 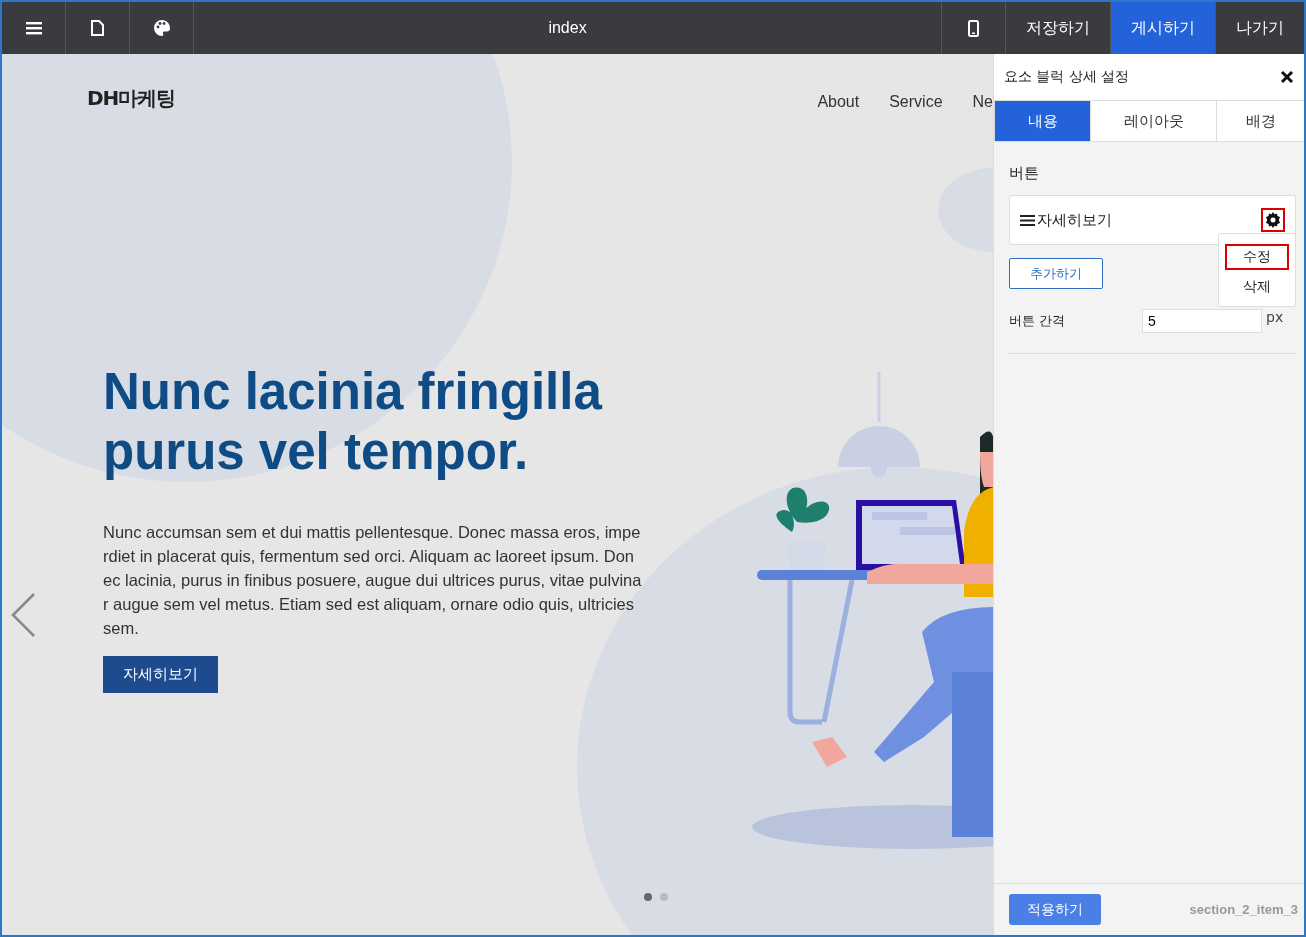 I want to click on document-title: index, so click(x=567, y=28).